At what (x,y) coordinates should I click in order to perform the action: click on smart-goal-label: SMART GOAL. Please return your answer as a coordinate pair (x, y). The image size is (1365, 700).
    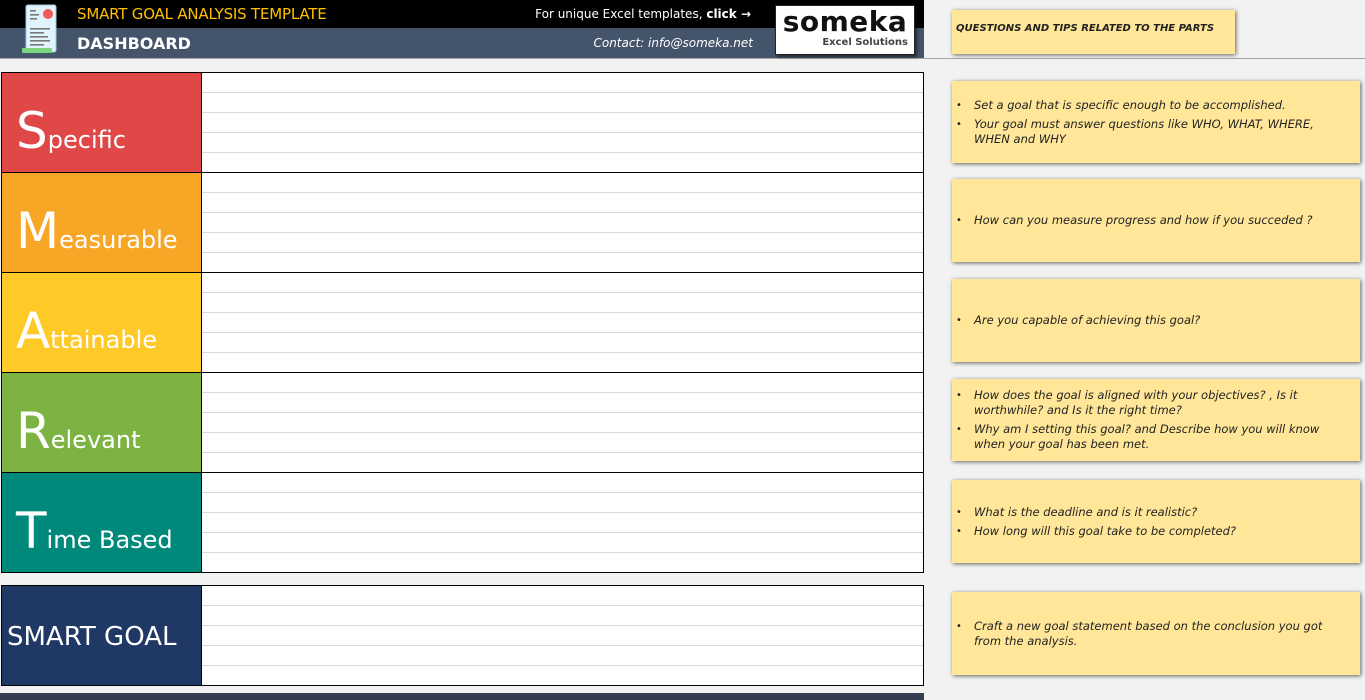
    Looking at the image, I should click on (92, 637).